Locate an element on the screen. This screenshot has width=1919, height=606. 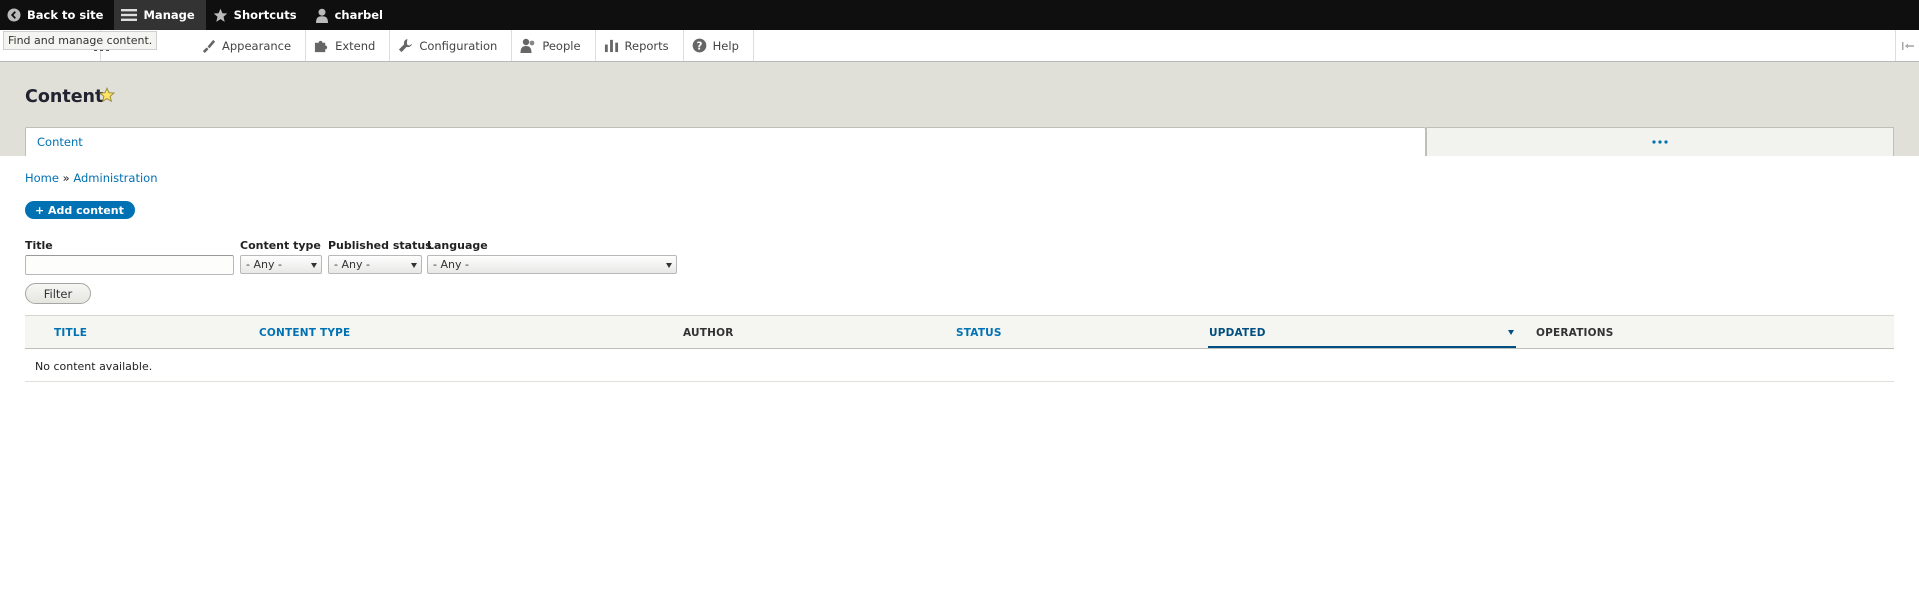
collapse-icon is located at coordinates (1907, 45).